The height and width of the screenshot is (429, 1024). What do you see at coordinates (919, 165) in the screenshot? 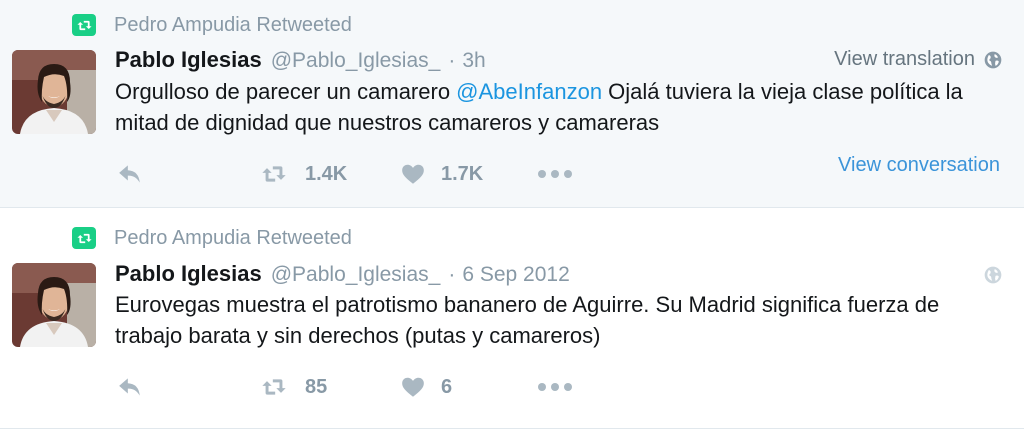
I see `view-conversation-link: View conversation` at bounding box center [919, 165].